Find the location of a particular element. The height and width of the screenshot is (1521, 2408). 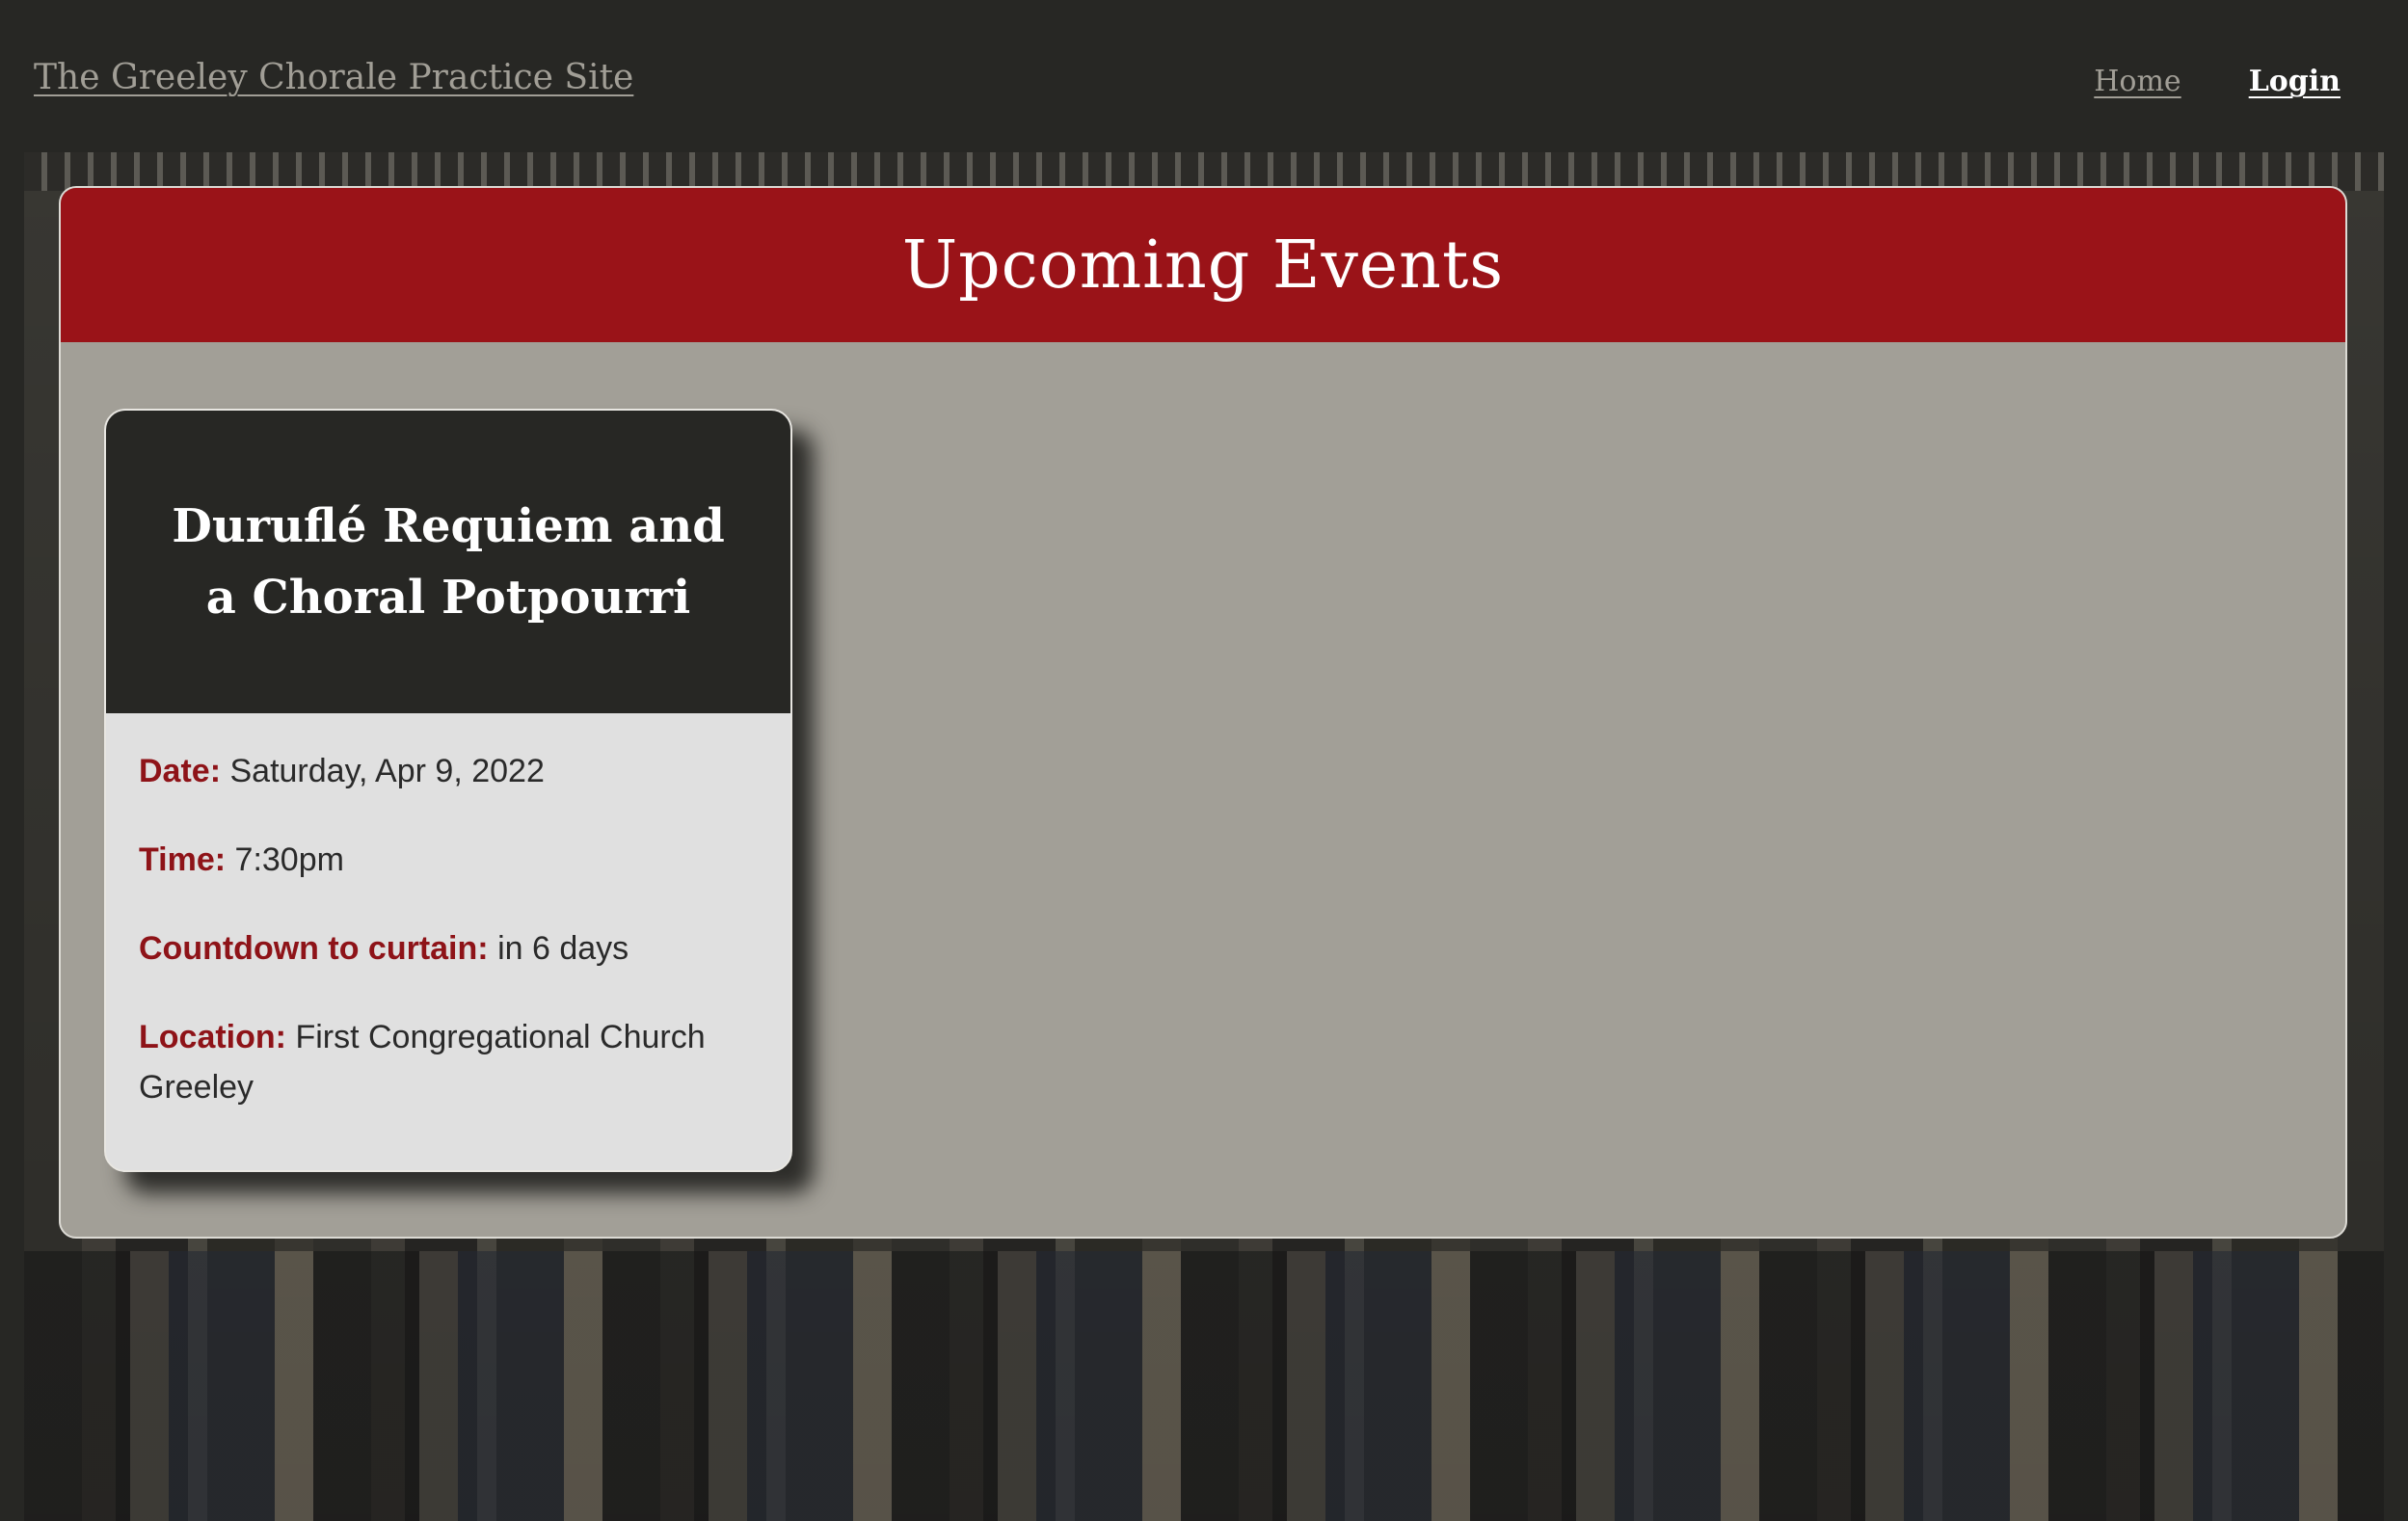

event-card-header: Duruflé Requiem and a Choral Potpourri is located at coordinates (448, 562).